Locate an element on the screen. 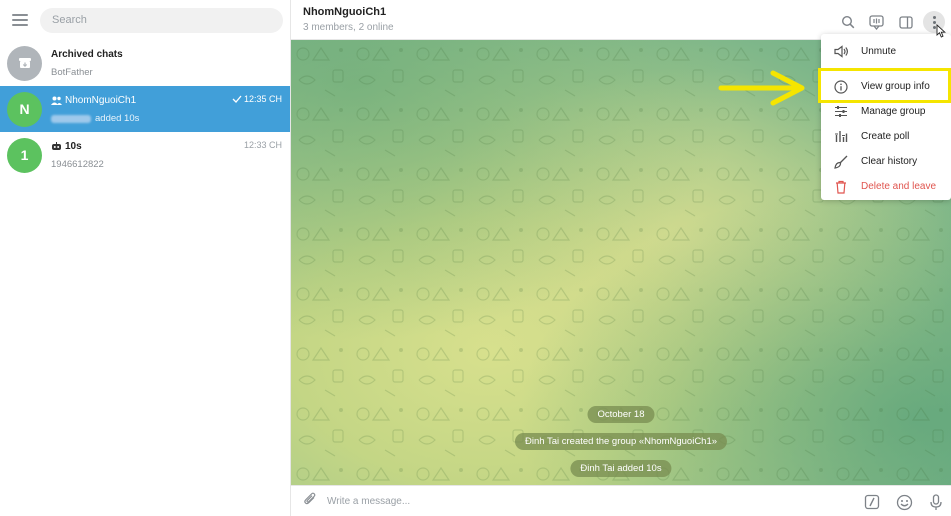  blurred-name is located at coordinates (71, 118).